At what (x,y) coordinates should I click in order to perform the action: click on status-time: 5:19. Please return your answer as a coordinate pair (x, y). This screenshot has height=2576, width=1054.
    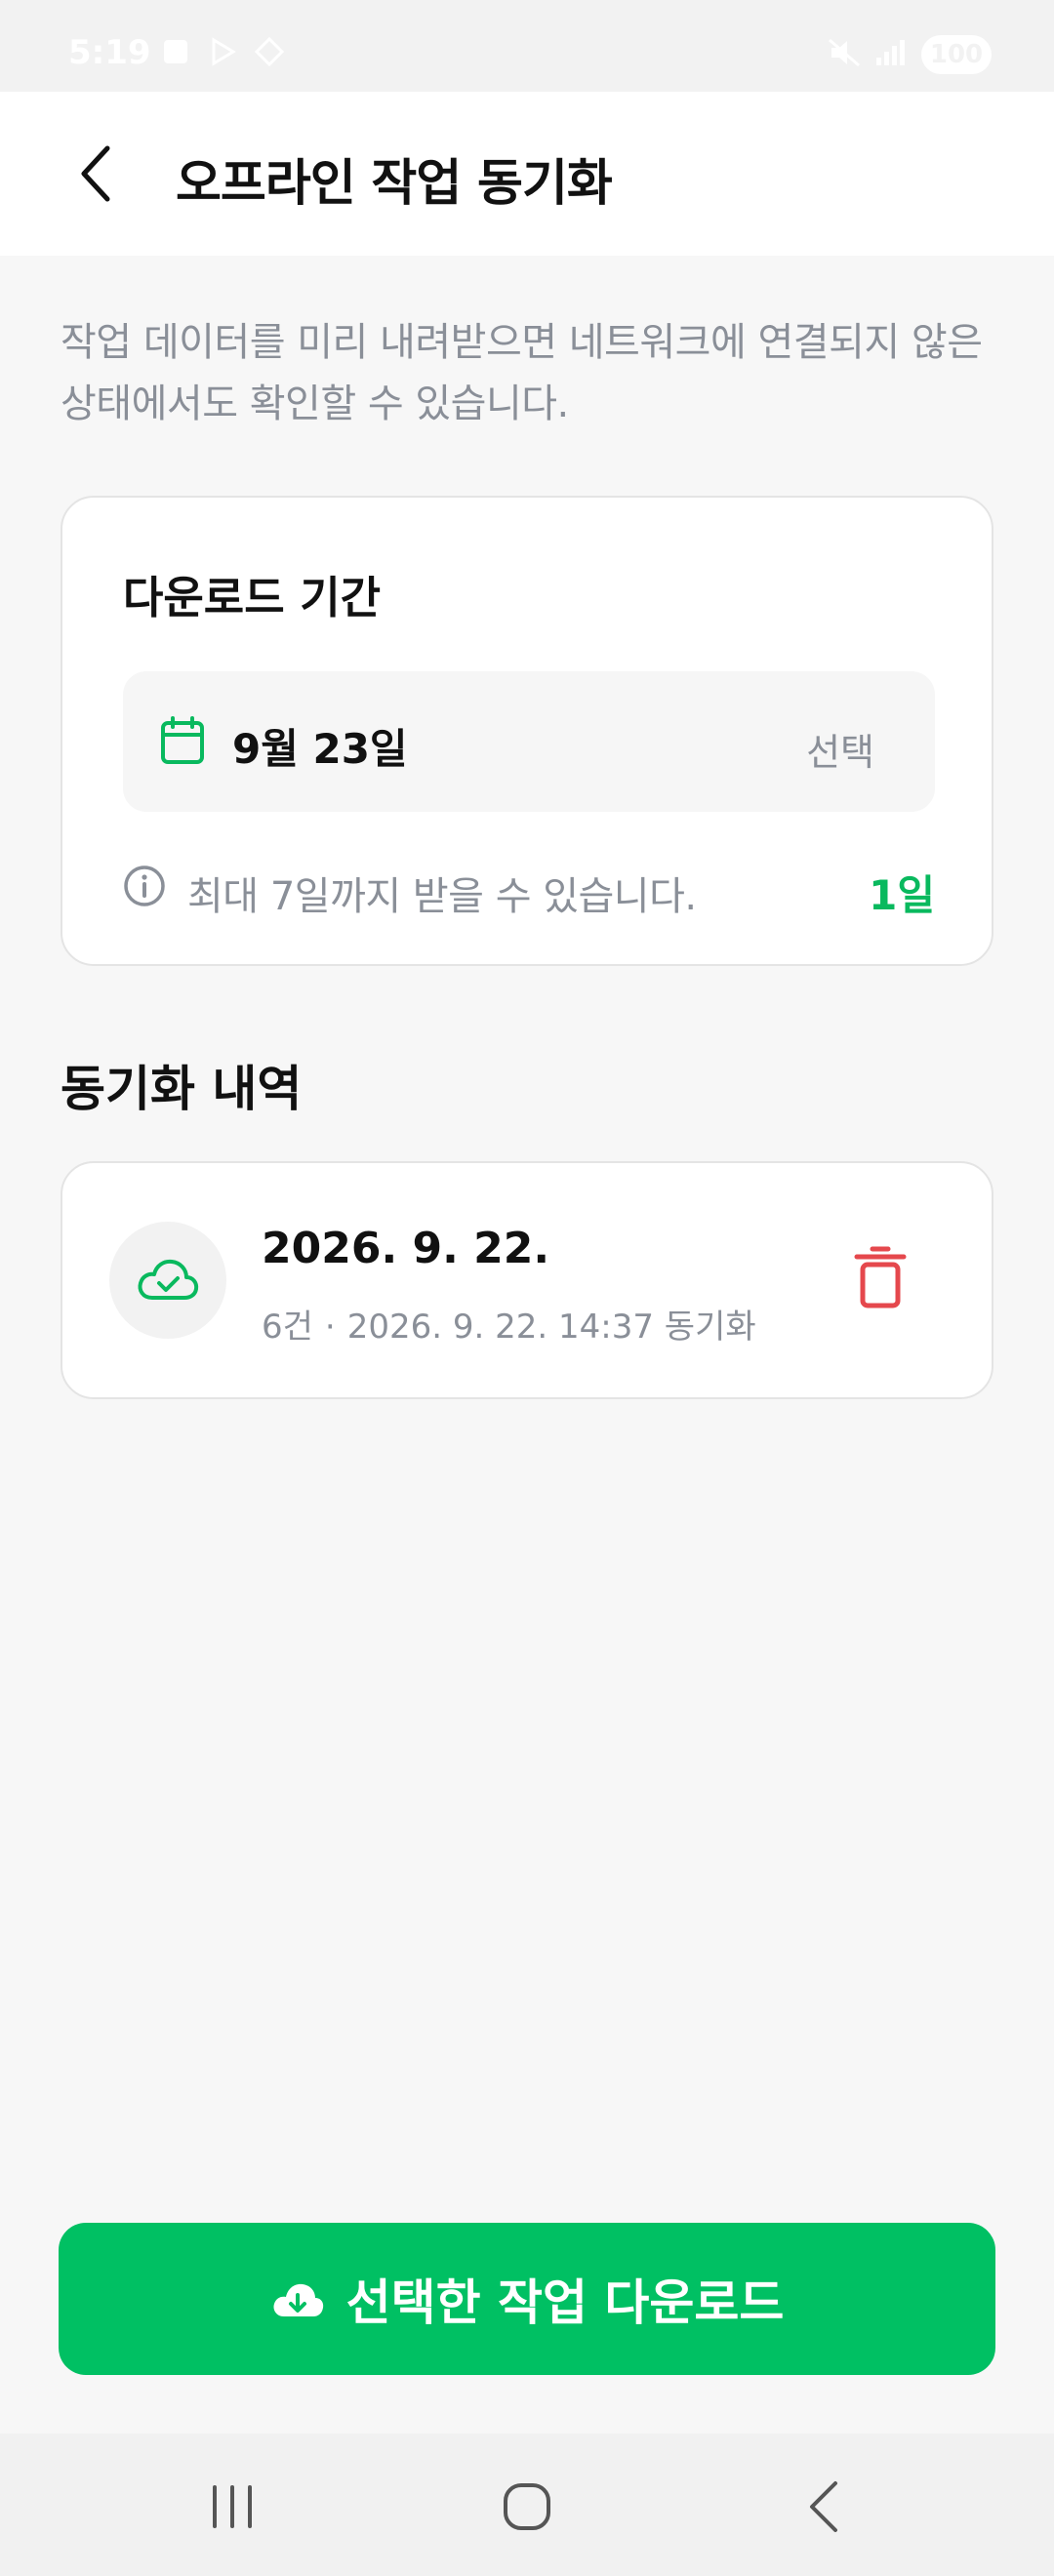
    Looking at the image, I should click on (110, 52).